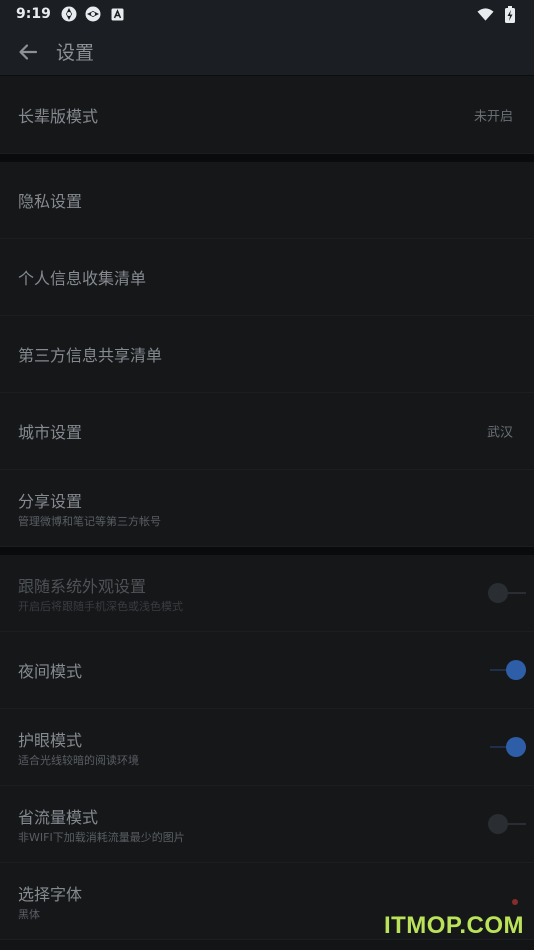  I want to click on share-settings-subtitle: 管理微博和笔记等第三方帐号, so click(89, 521).